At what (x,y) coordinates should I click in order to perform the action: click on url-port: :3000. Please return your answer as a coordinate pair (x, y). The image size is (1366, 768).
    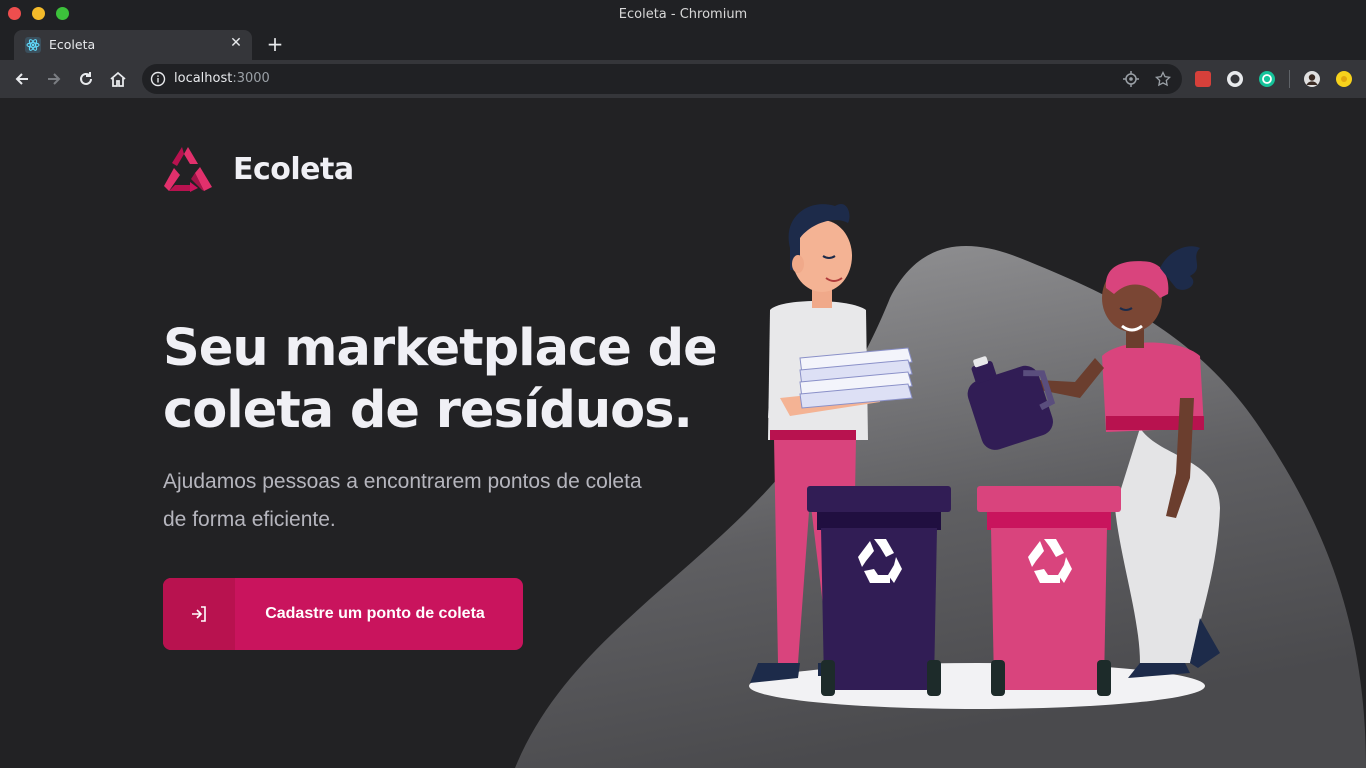
    Looking at the image, I should click on (251, 78).